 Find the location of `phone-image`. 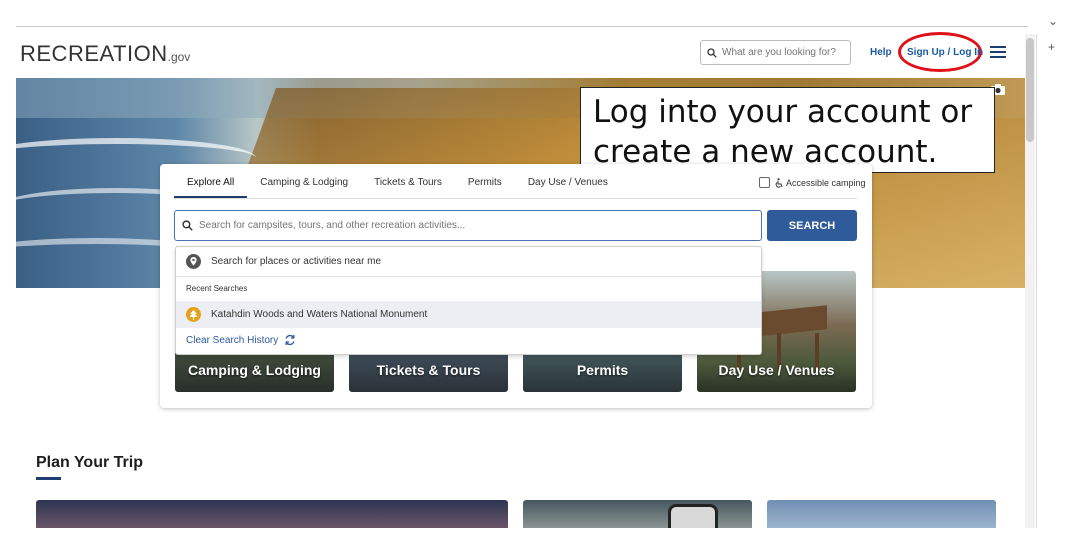

phone-image is located at coordinates (693, 516).